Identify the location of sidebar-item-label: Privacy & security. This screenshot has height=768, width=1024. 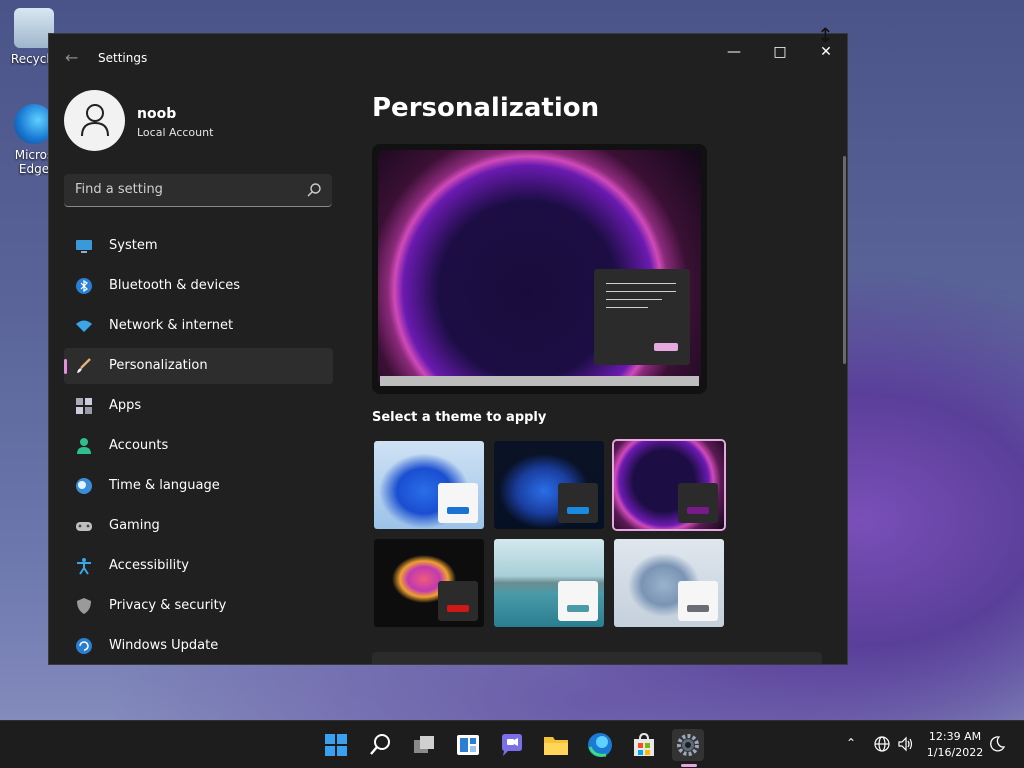
(168, 605).